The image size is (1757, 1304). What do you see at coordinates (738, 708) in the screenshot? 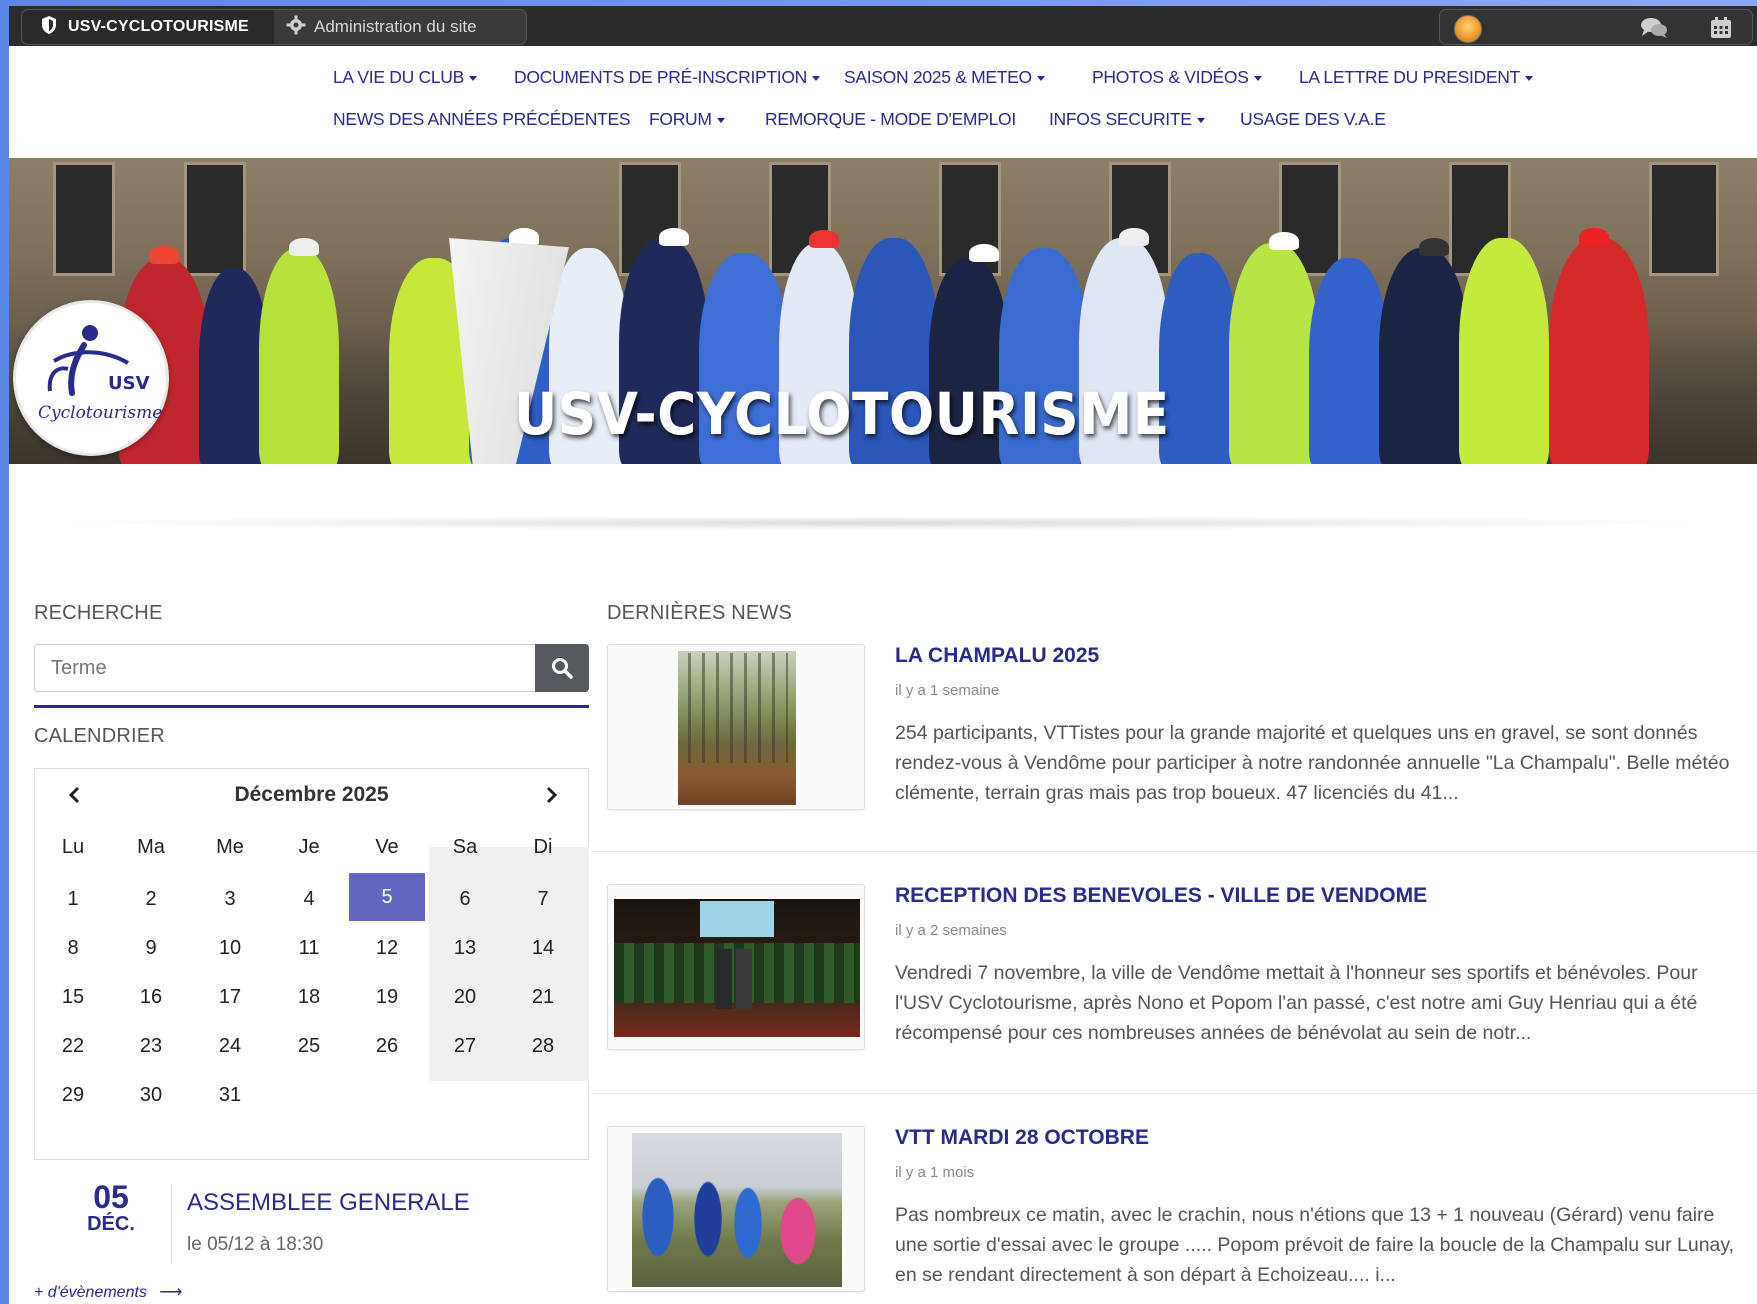
I see `tree-trunks` at bounding box center [738, 708].